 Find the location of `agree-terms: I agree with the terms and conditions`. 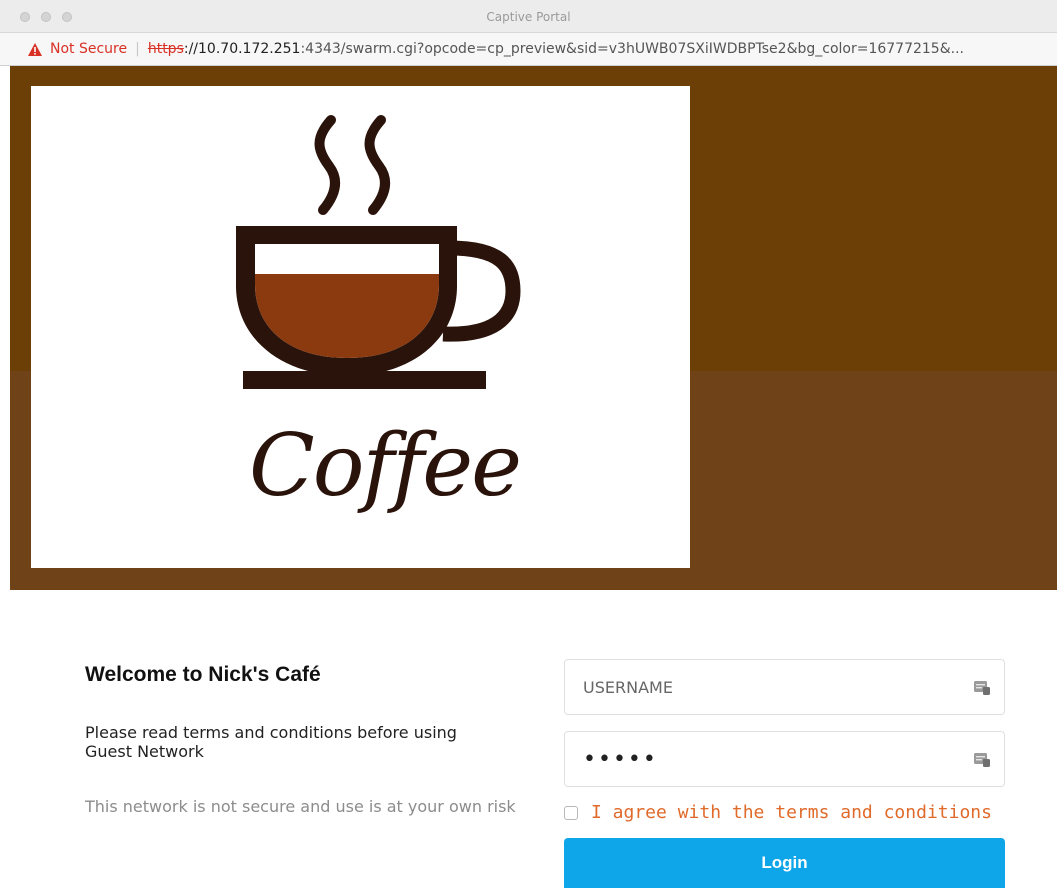

agree-terms: I agree with the terms and conditions is located at coordinates (778, 812).